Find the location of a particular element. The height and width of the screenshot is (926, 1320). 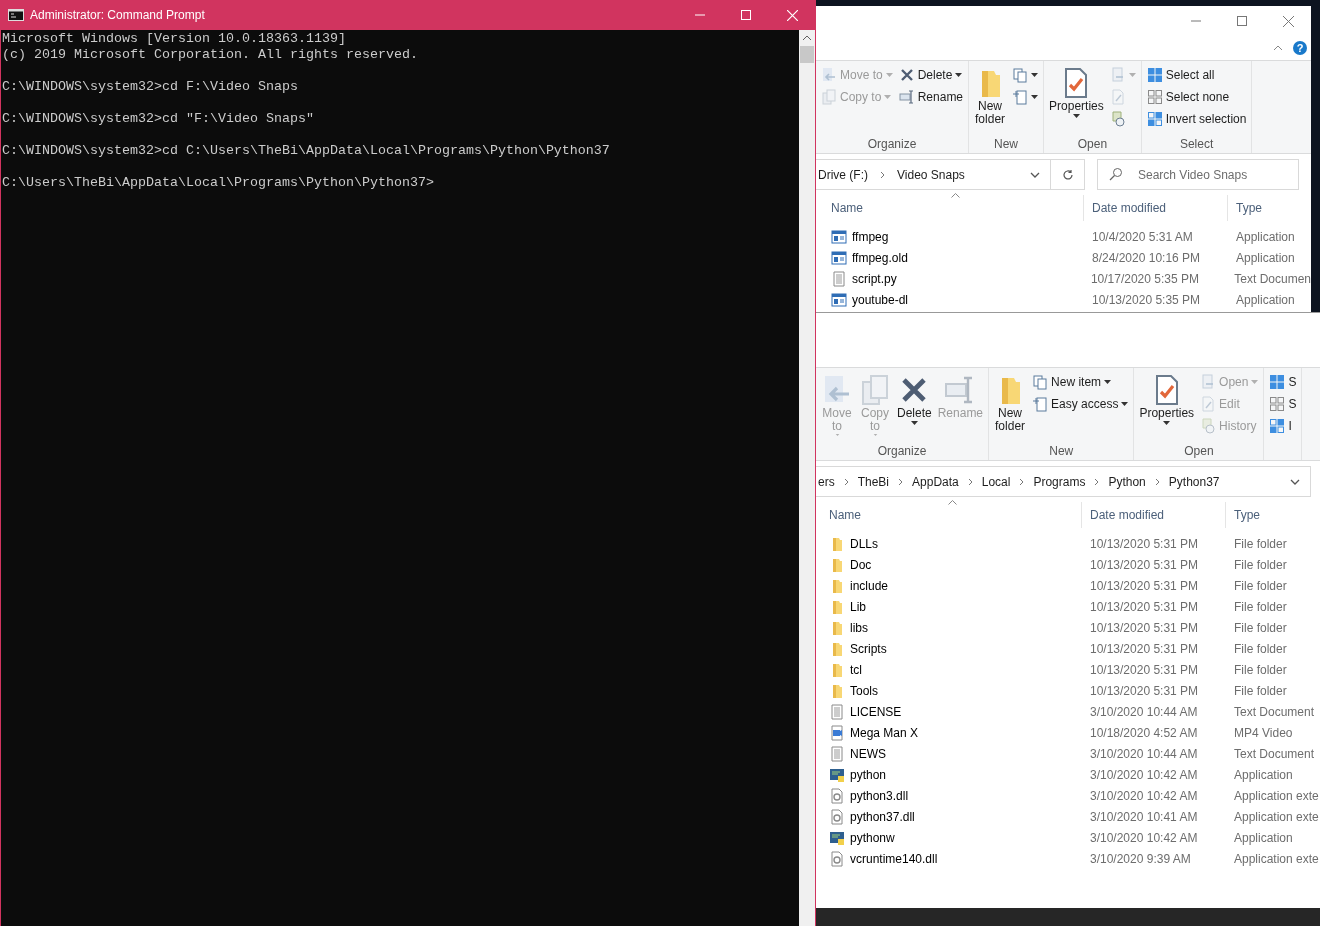

file-name: python is located at coordinates (868, 774).